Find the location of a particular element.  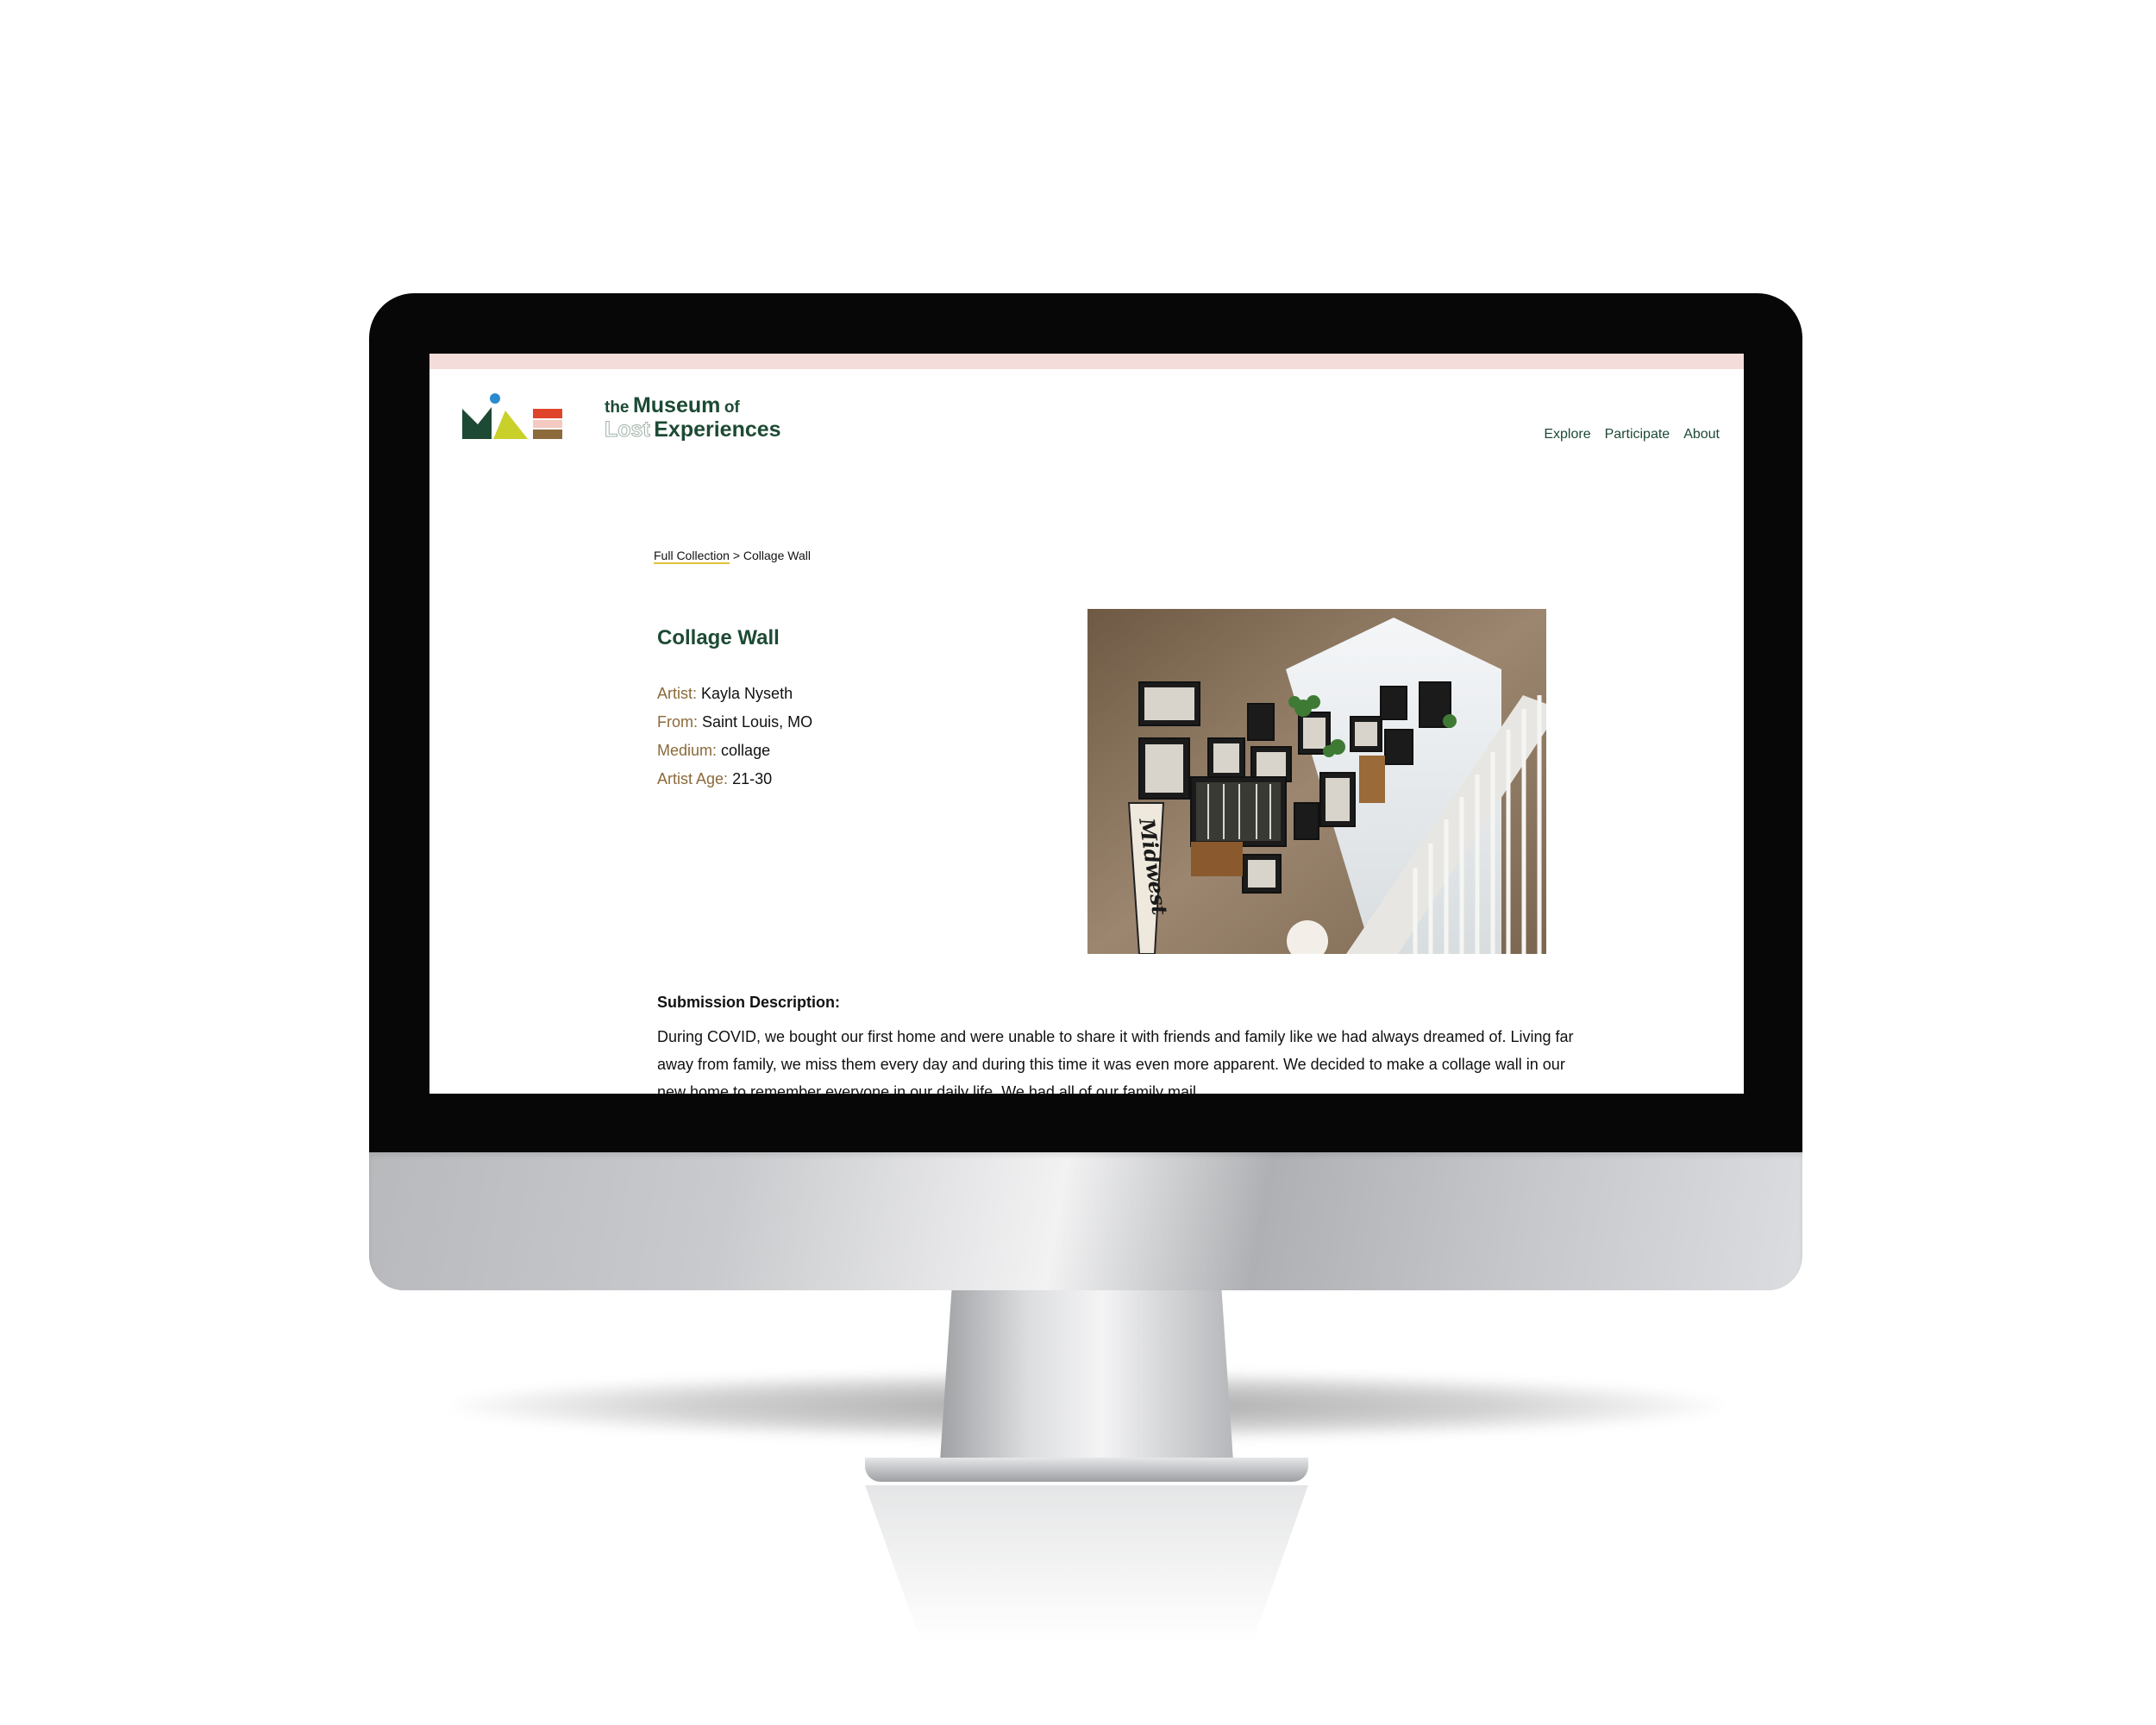

meta-from-label: From: is located at coordinates (677, 722).